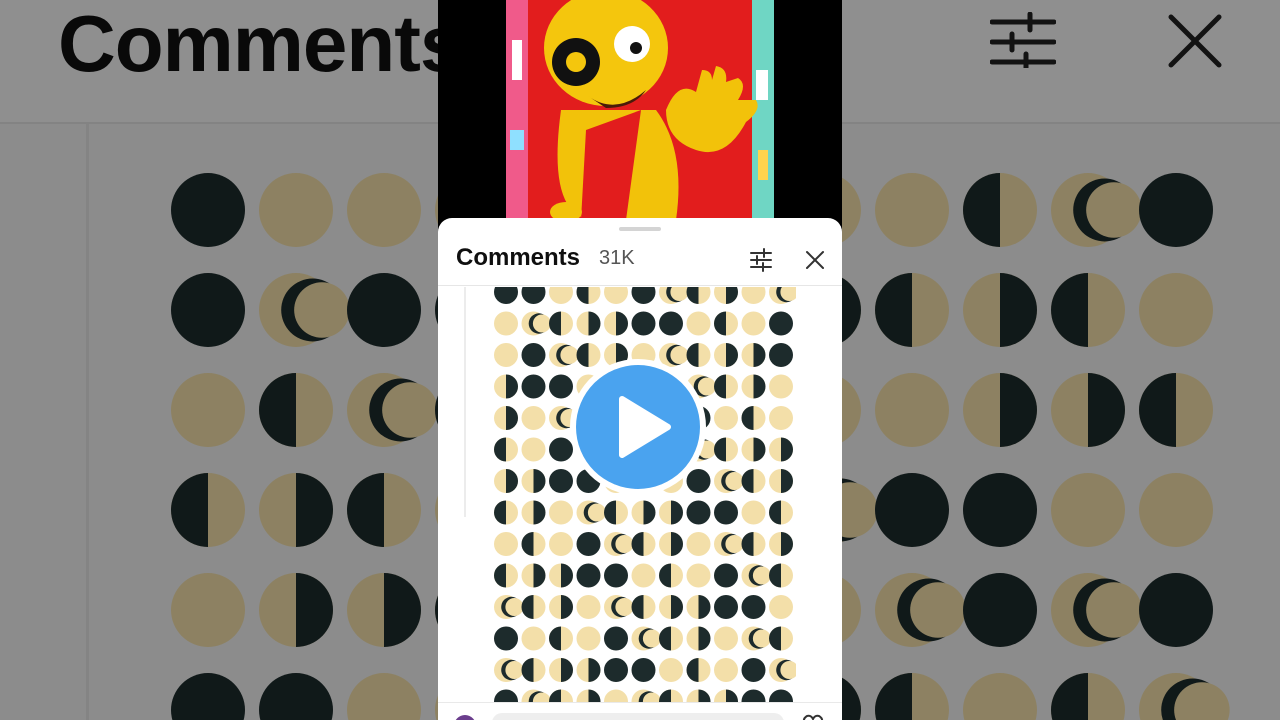 The image size is (1280, 720). I want to click on comments-count: 31K, so click(617, 258).